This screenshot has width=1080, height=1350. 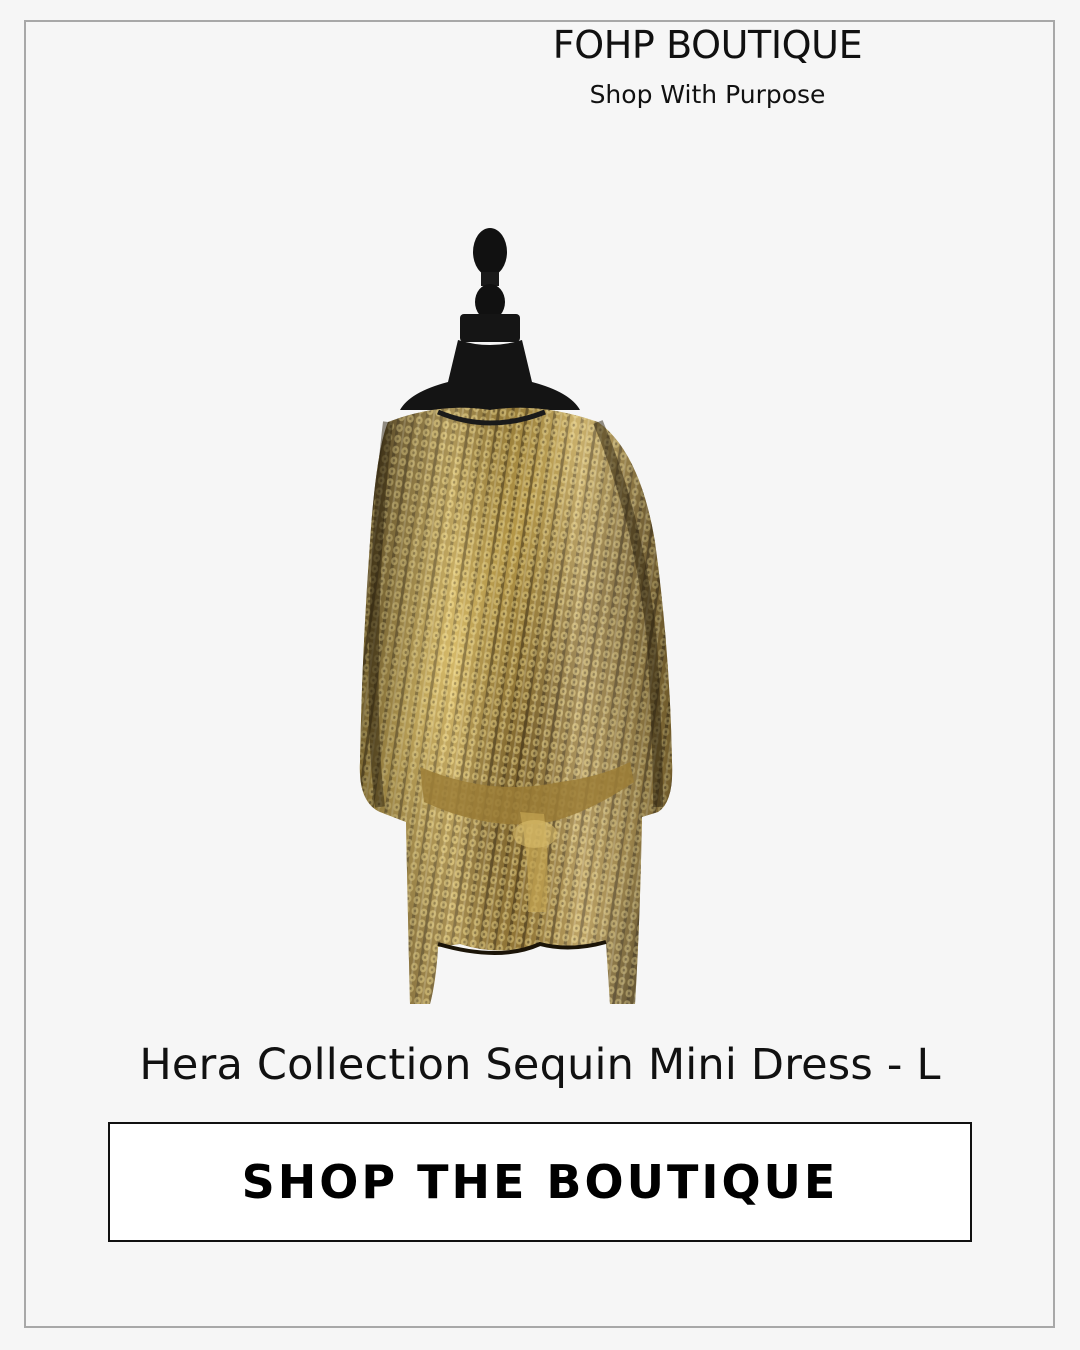 What do you see at coordinates (707, 94) in the screenshot?
I see `brand-tagline: Shop With Purpose` at bounding box center [707, 94].